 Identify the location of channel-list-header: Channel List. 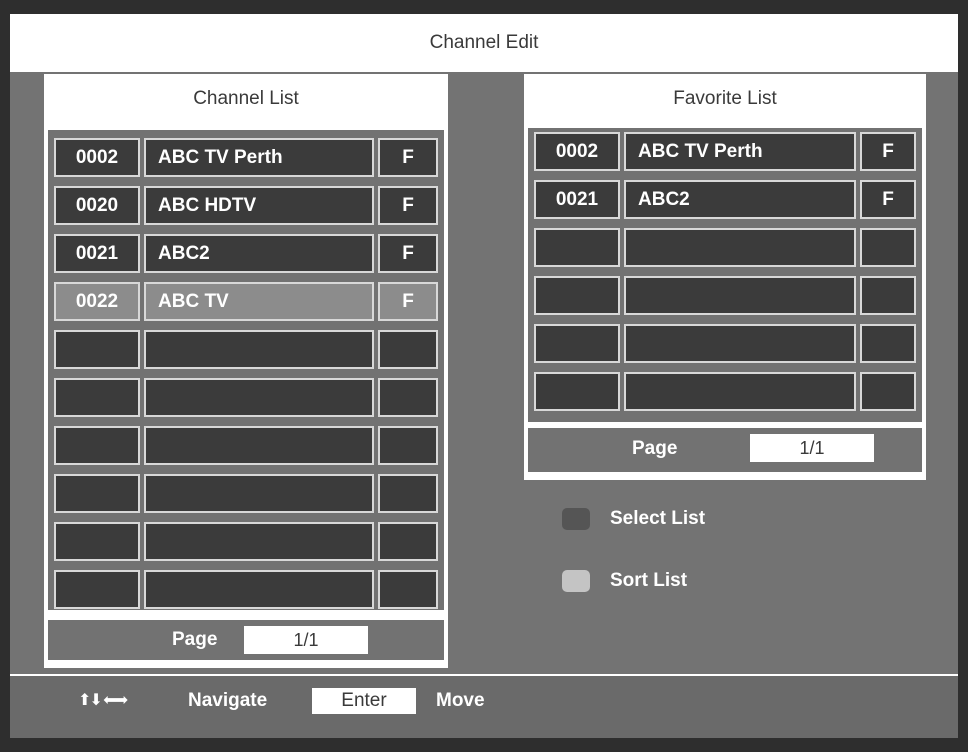
(246, 99).